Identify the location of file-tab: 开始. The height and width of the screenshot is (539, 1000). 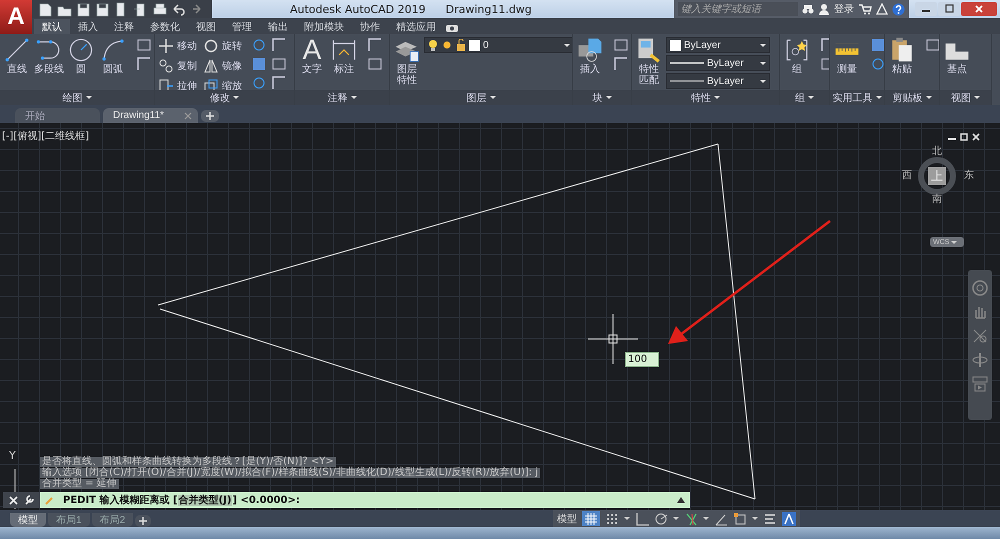
(57, 115).